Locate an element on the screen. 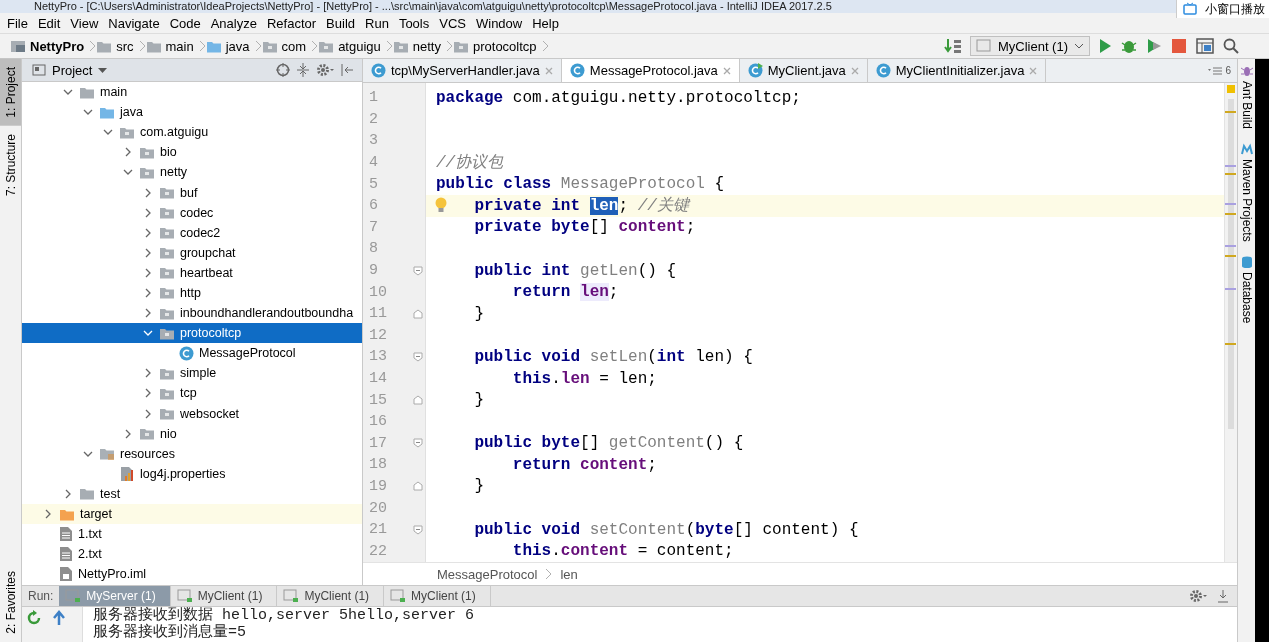 Image resolution: width=1269 pixels, height=642 pixels. tree-item: com.atguigu is located at coordinates (192, 132).